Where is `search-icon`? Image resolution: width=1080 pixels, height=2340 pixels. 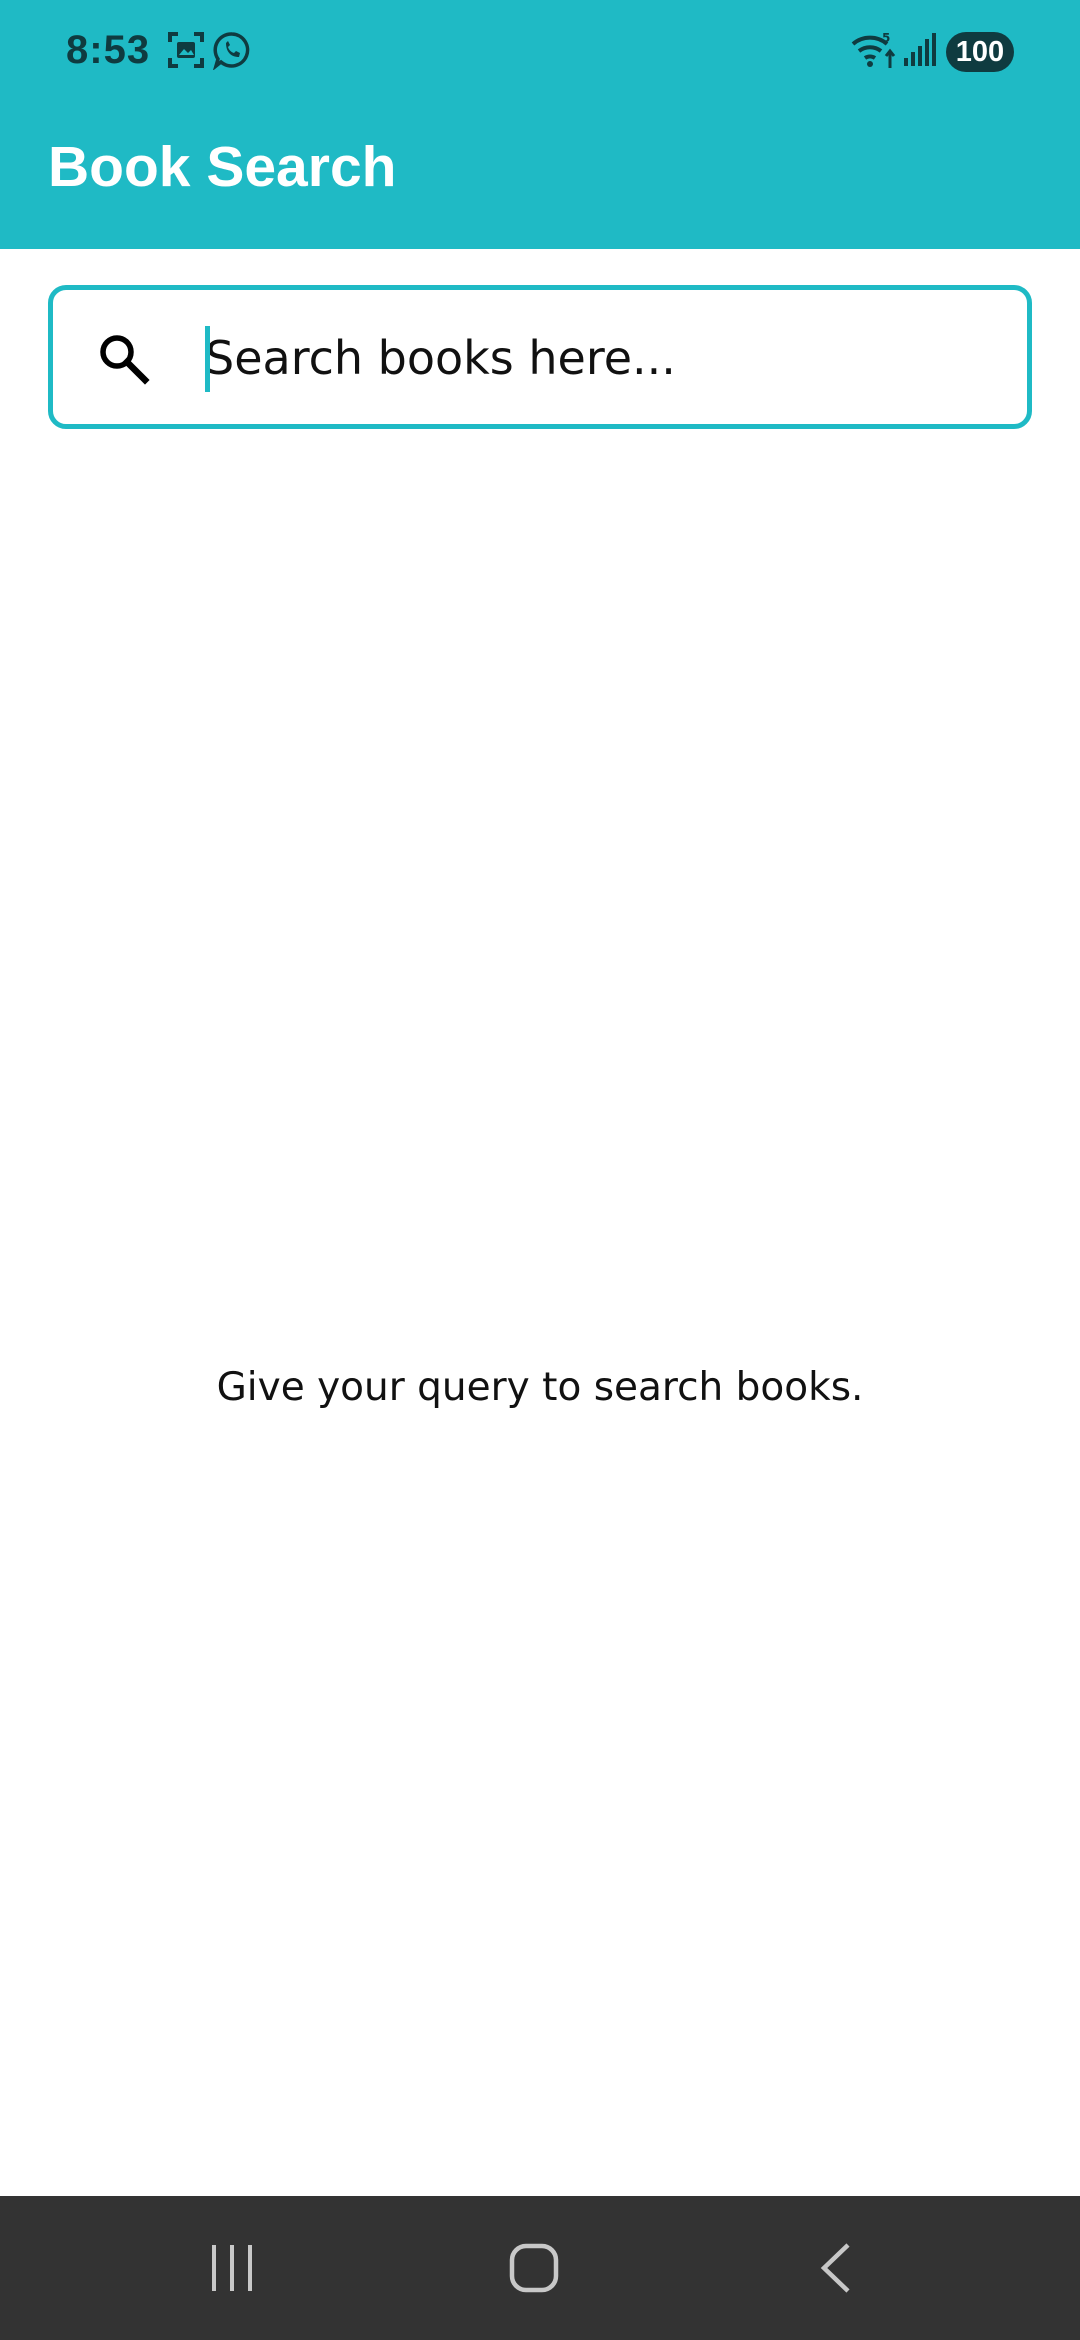
search-icon is located at coordinates (123, 358).